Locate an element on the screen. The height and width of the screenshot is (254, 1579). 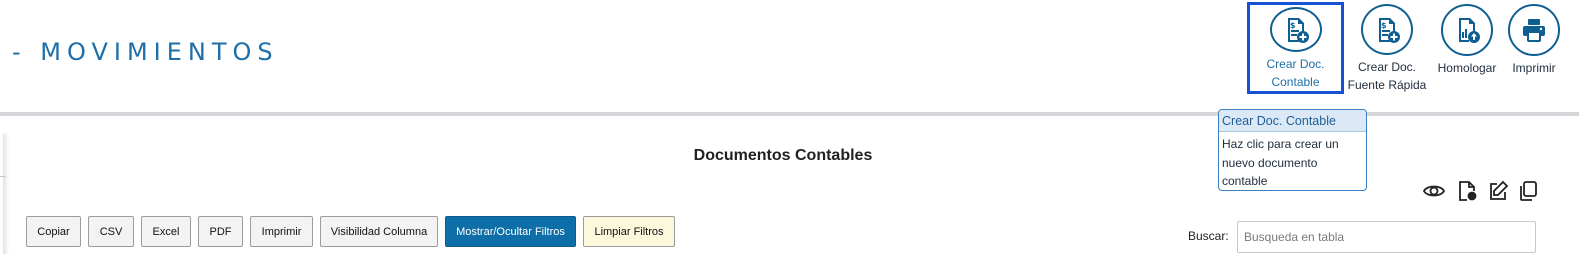
crear-doc-contable-button: $ Crear Doc. Contable is located at coordinates (1295, 48).